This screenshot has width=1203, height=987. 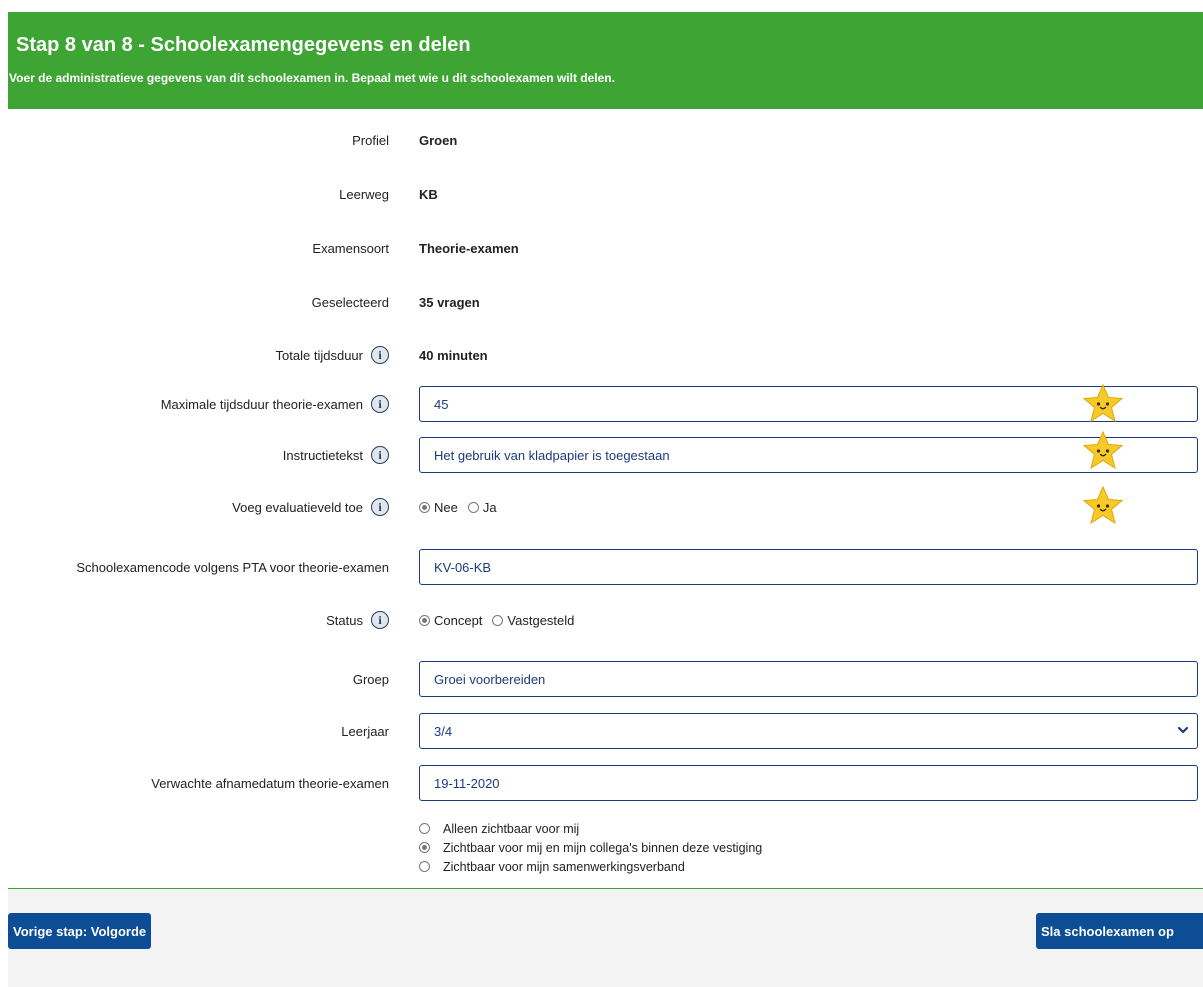 I want to click on afnamedatum-value: 19-11-2020, so click(x=467, y=783).